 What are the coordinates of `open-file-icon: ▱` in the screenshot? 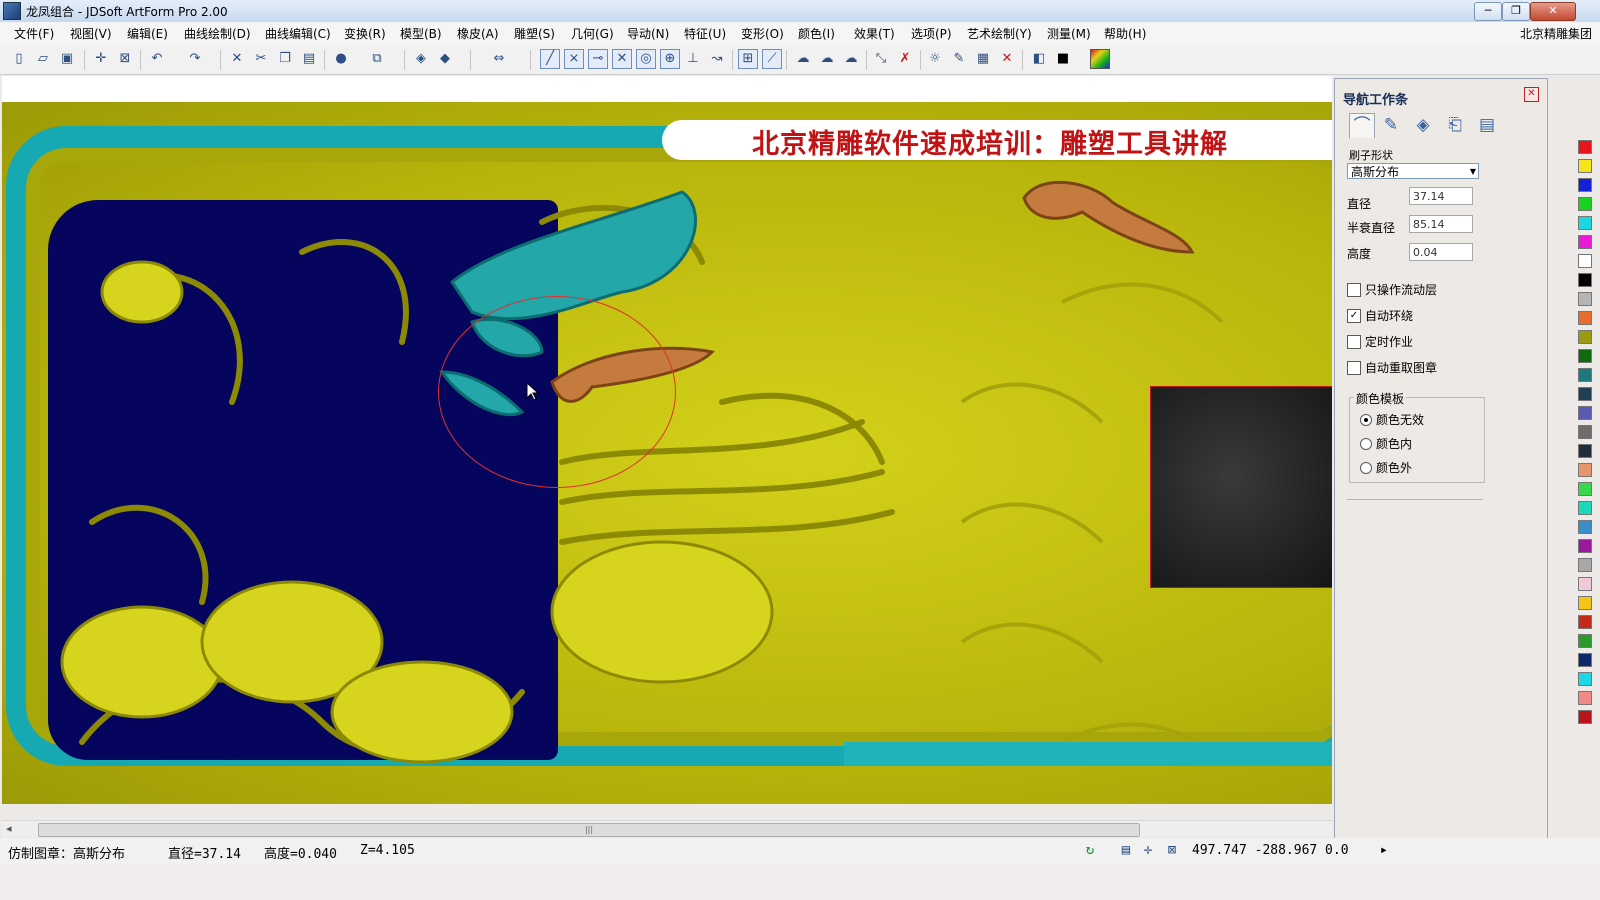 It's located at (43, 59).